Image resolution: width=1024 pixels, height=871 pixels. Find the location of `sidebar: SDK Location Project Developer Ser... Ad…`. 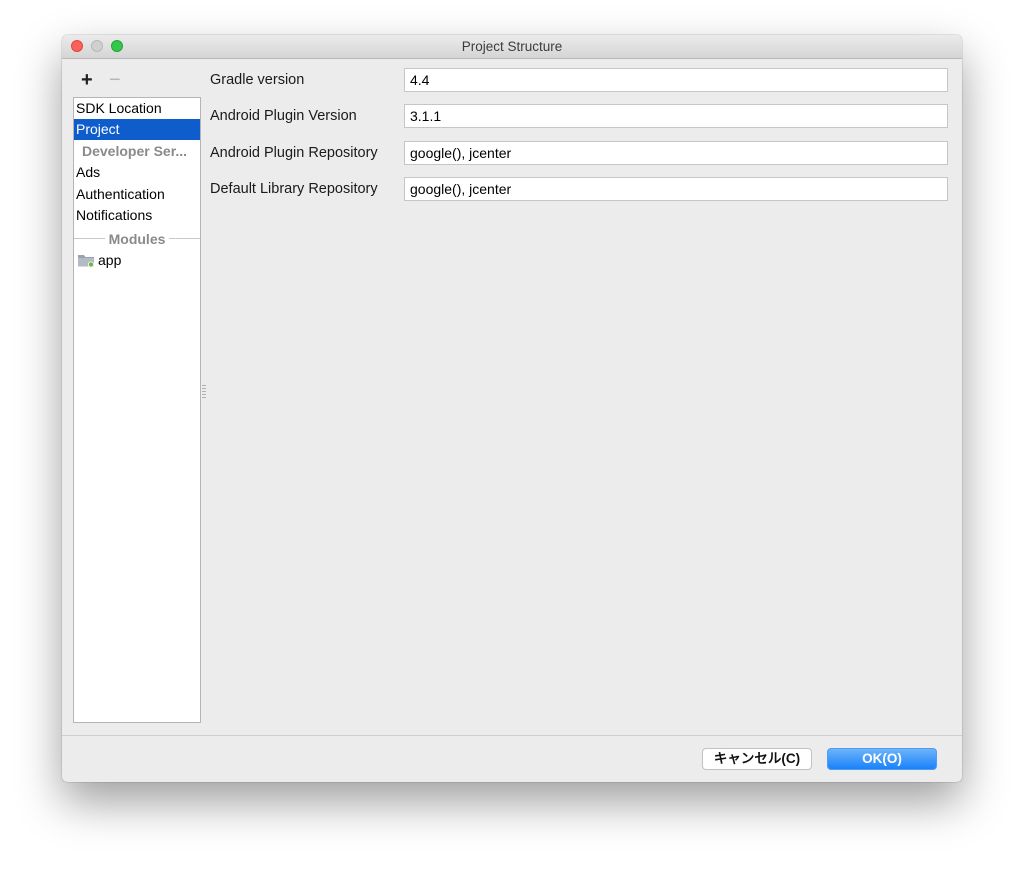

sidebar: SDK Location Project Developer Ser... Ad… is located at coordinates (137, 410).